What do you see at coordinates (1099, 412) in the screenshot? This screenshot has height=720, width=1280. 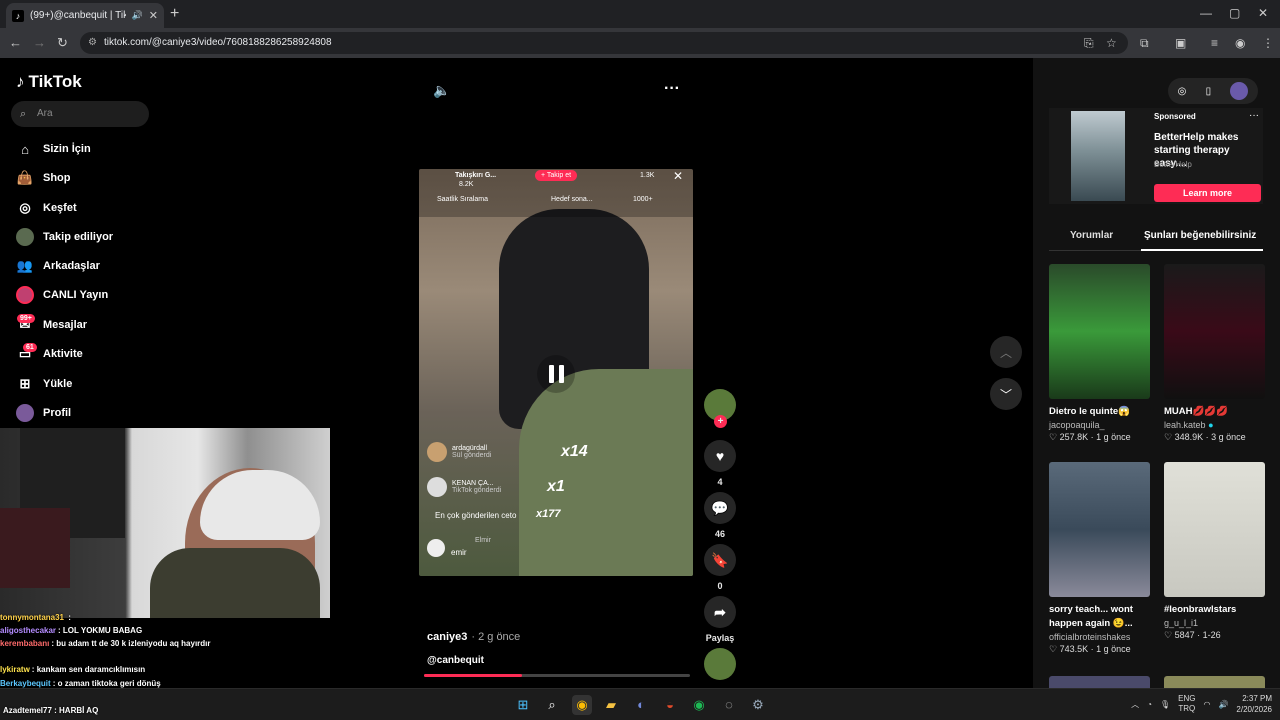 I see `card-title: Dietro le quinte😱` at bounding box center [1099, 412].